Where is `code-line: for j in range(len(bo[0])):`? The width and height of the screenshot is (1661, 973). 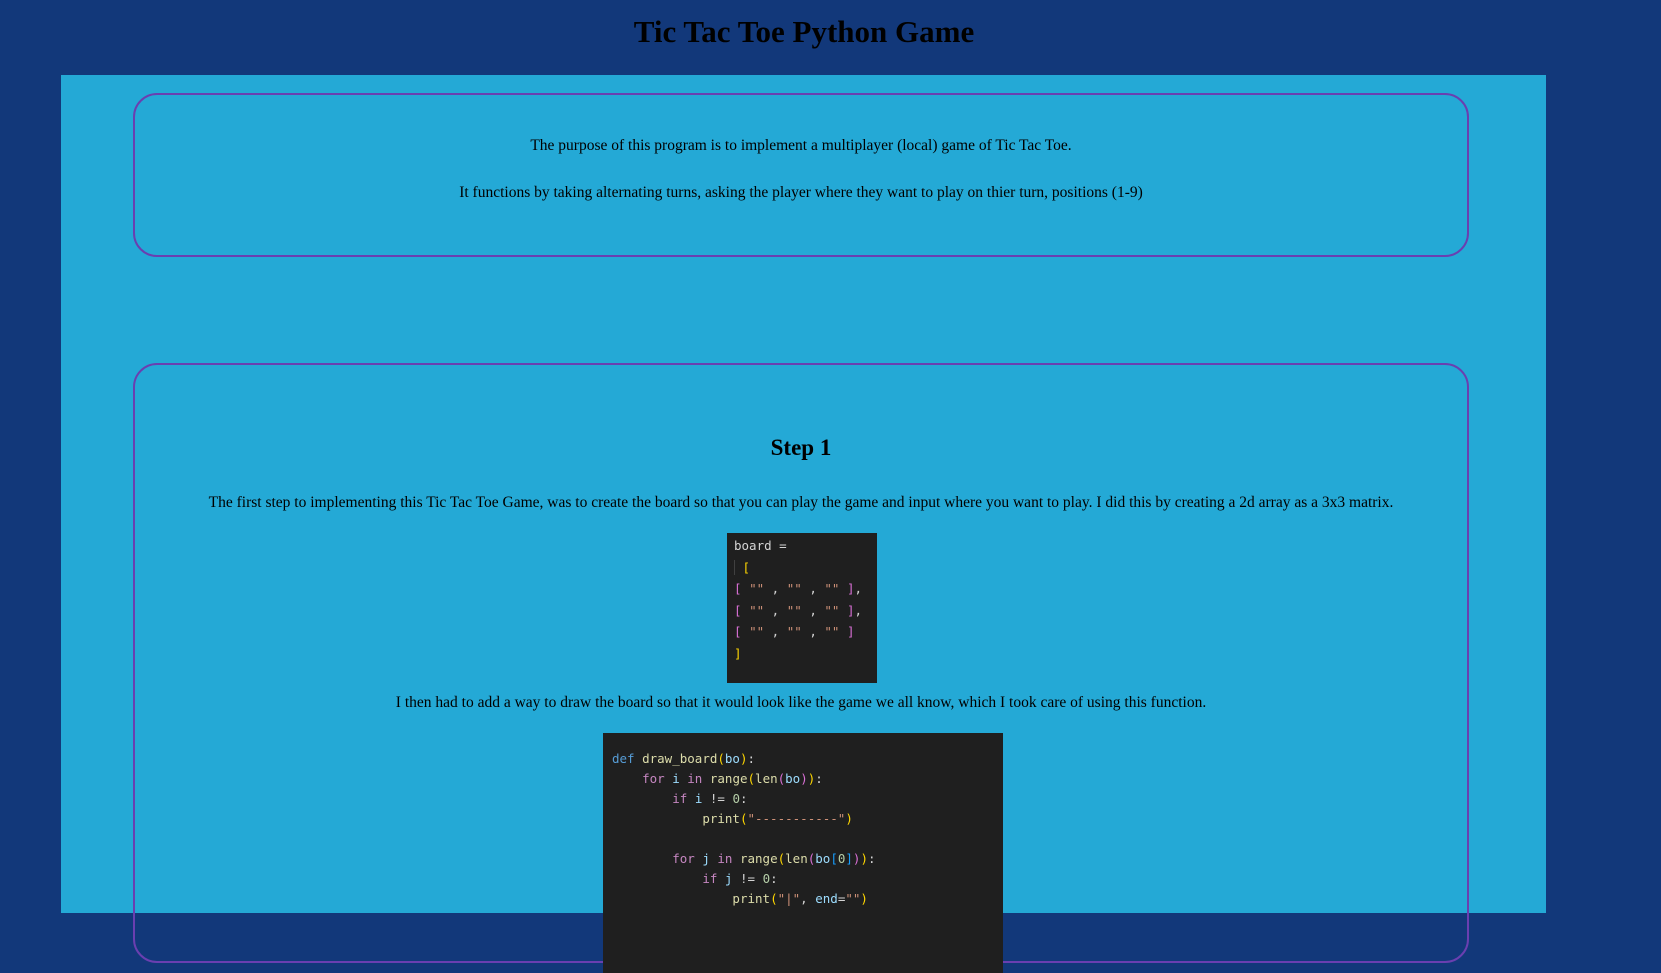
code-line: for j in range(len(bo[0])): is located at coordinates (774, 858).